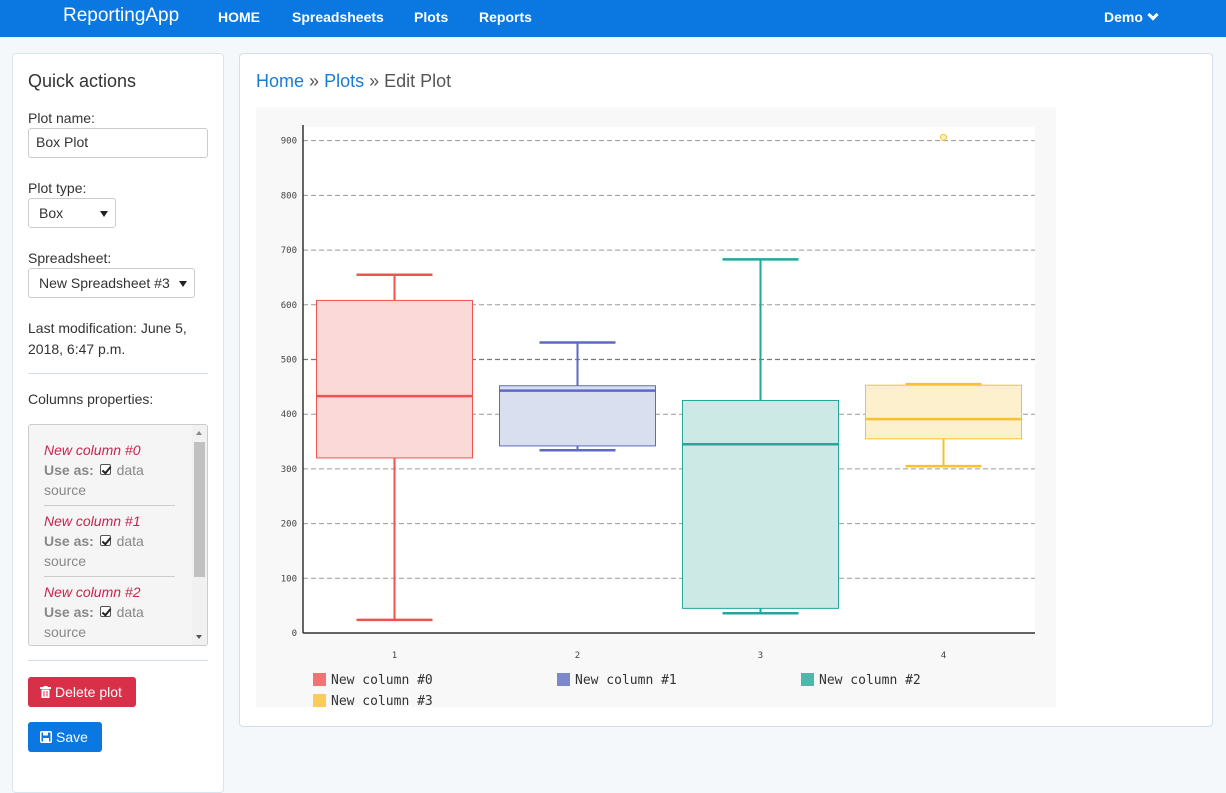 The height and width of the screenshot is (793, 1226). Describe the element at coordinates (92, 521) in the screenshot. I see `column-name: New column #1` at that location.